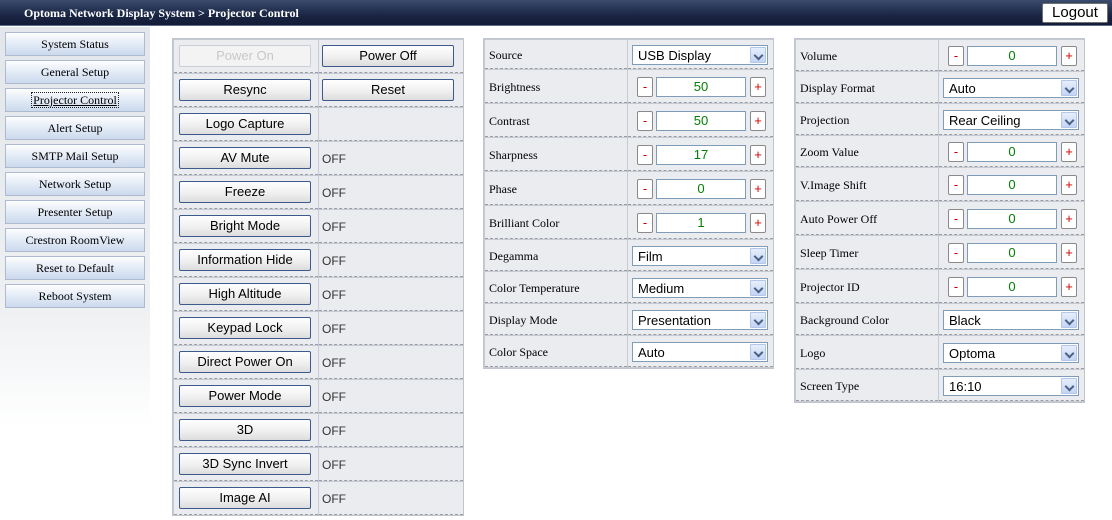  I want to click on high-altitude-button: High Altitude, so click(245, 294).